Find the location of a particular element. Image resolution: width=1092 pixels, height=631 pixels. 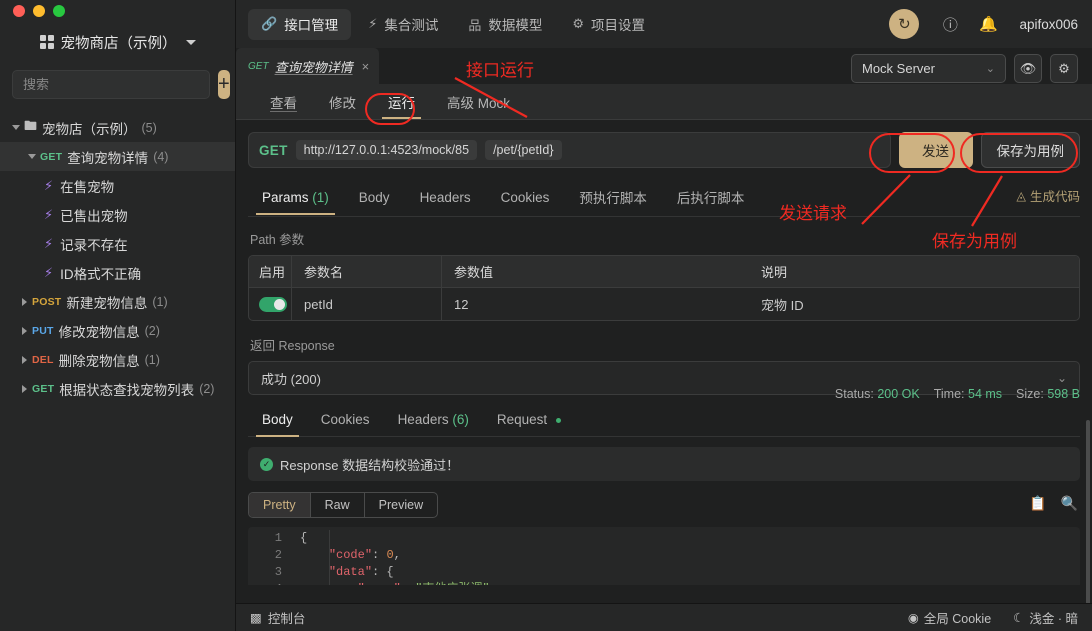

tree-folder-petstore: 🖿 宠物店（示例） (5) is located at coordinates (117, 127).